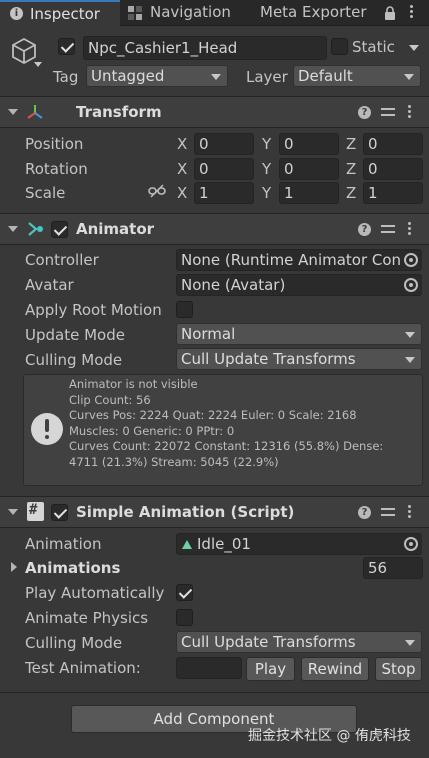  Describe the element at coordinates (75, 335) in the screenshot. I see `update-mode-label: Update Mode` at that location.